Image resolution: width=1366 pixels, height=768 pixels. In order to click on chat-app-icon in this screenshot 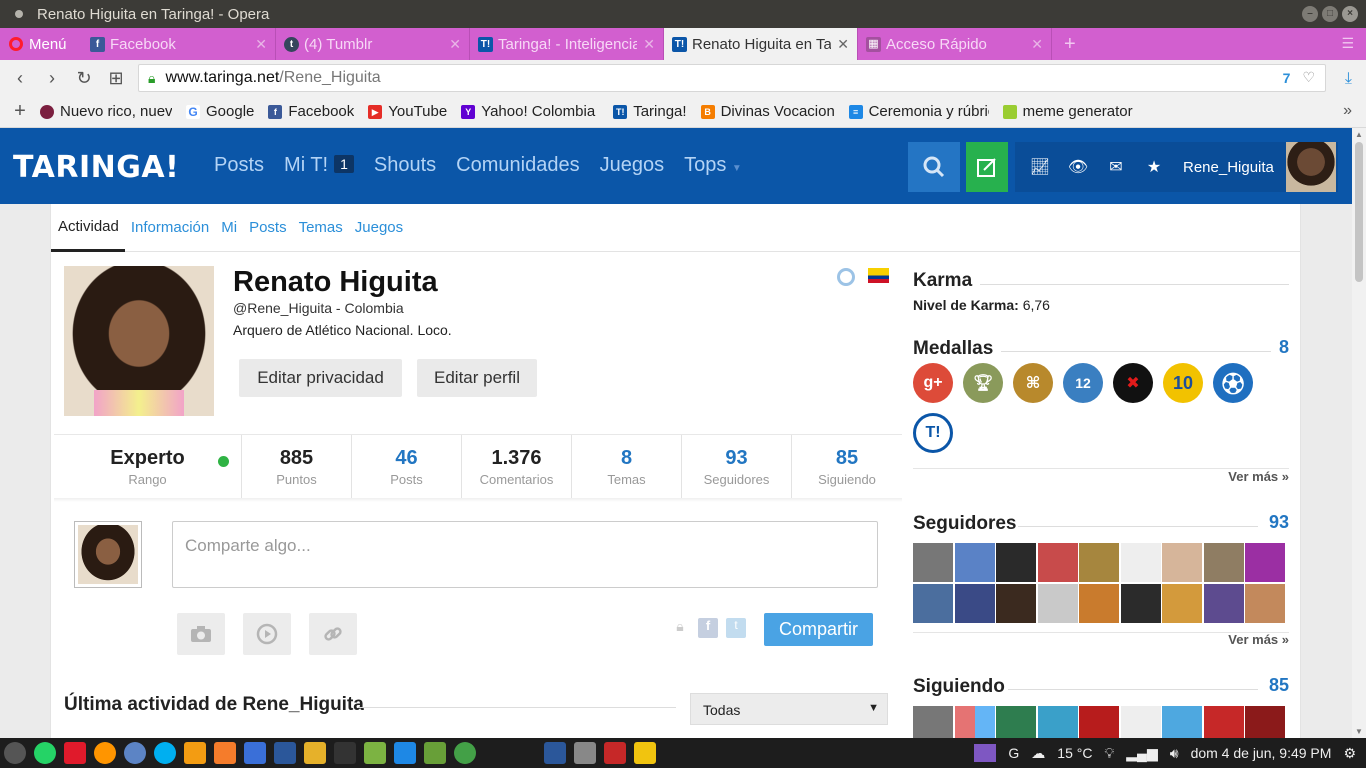, I will do `click(465, 753)`.